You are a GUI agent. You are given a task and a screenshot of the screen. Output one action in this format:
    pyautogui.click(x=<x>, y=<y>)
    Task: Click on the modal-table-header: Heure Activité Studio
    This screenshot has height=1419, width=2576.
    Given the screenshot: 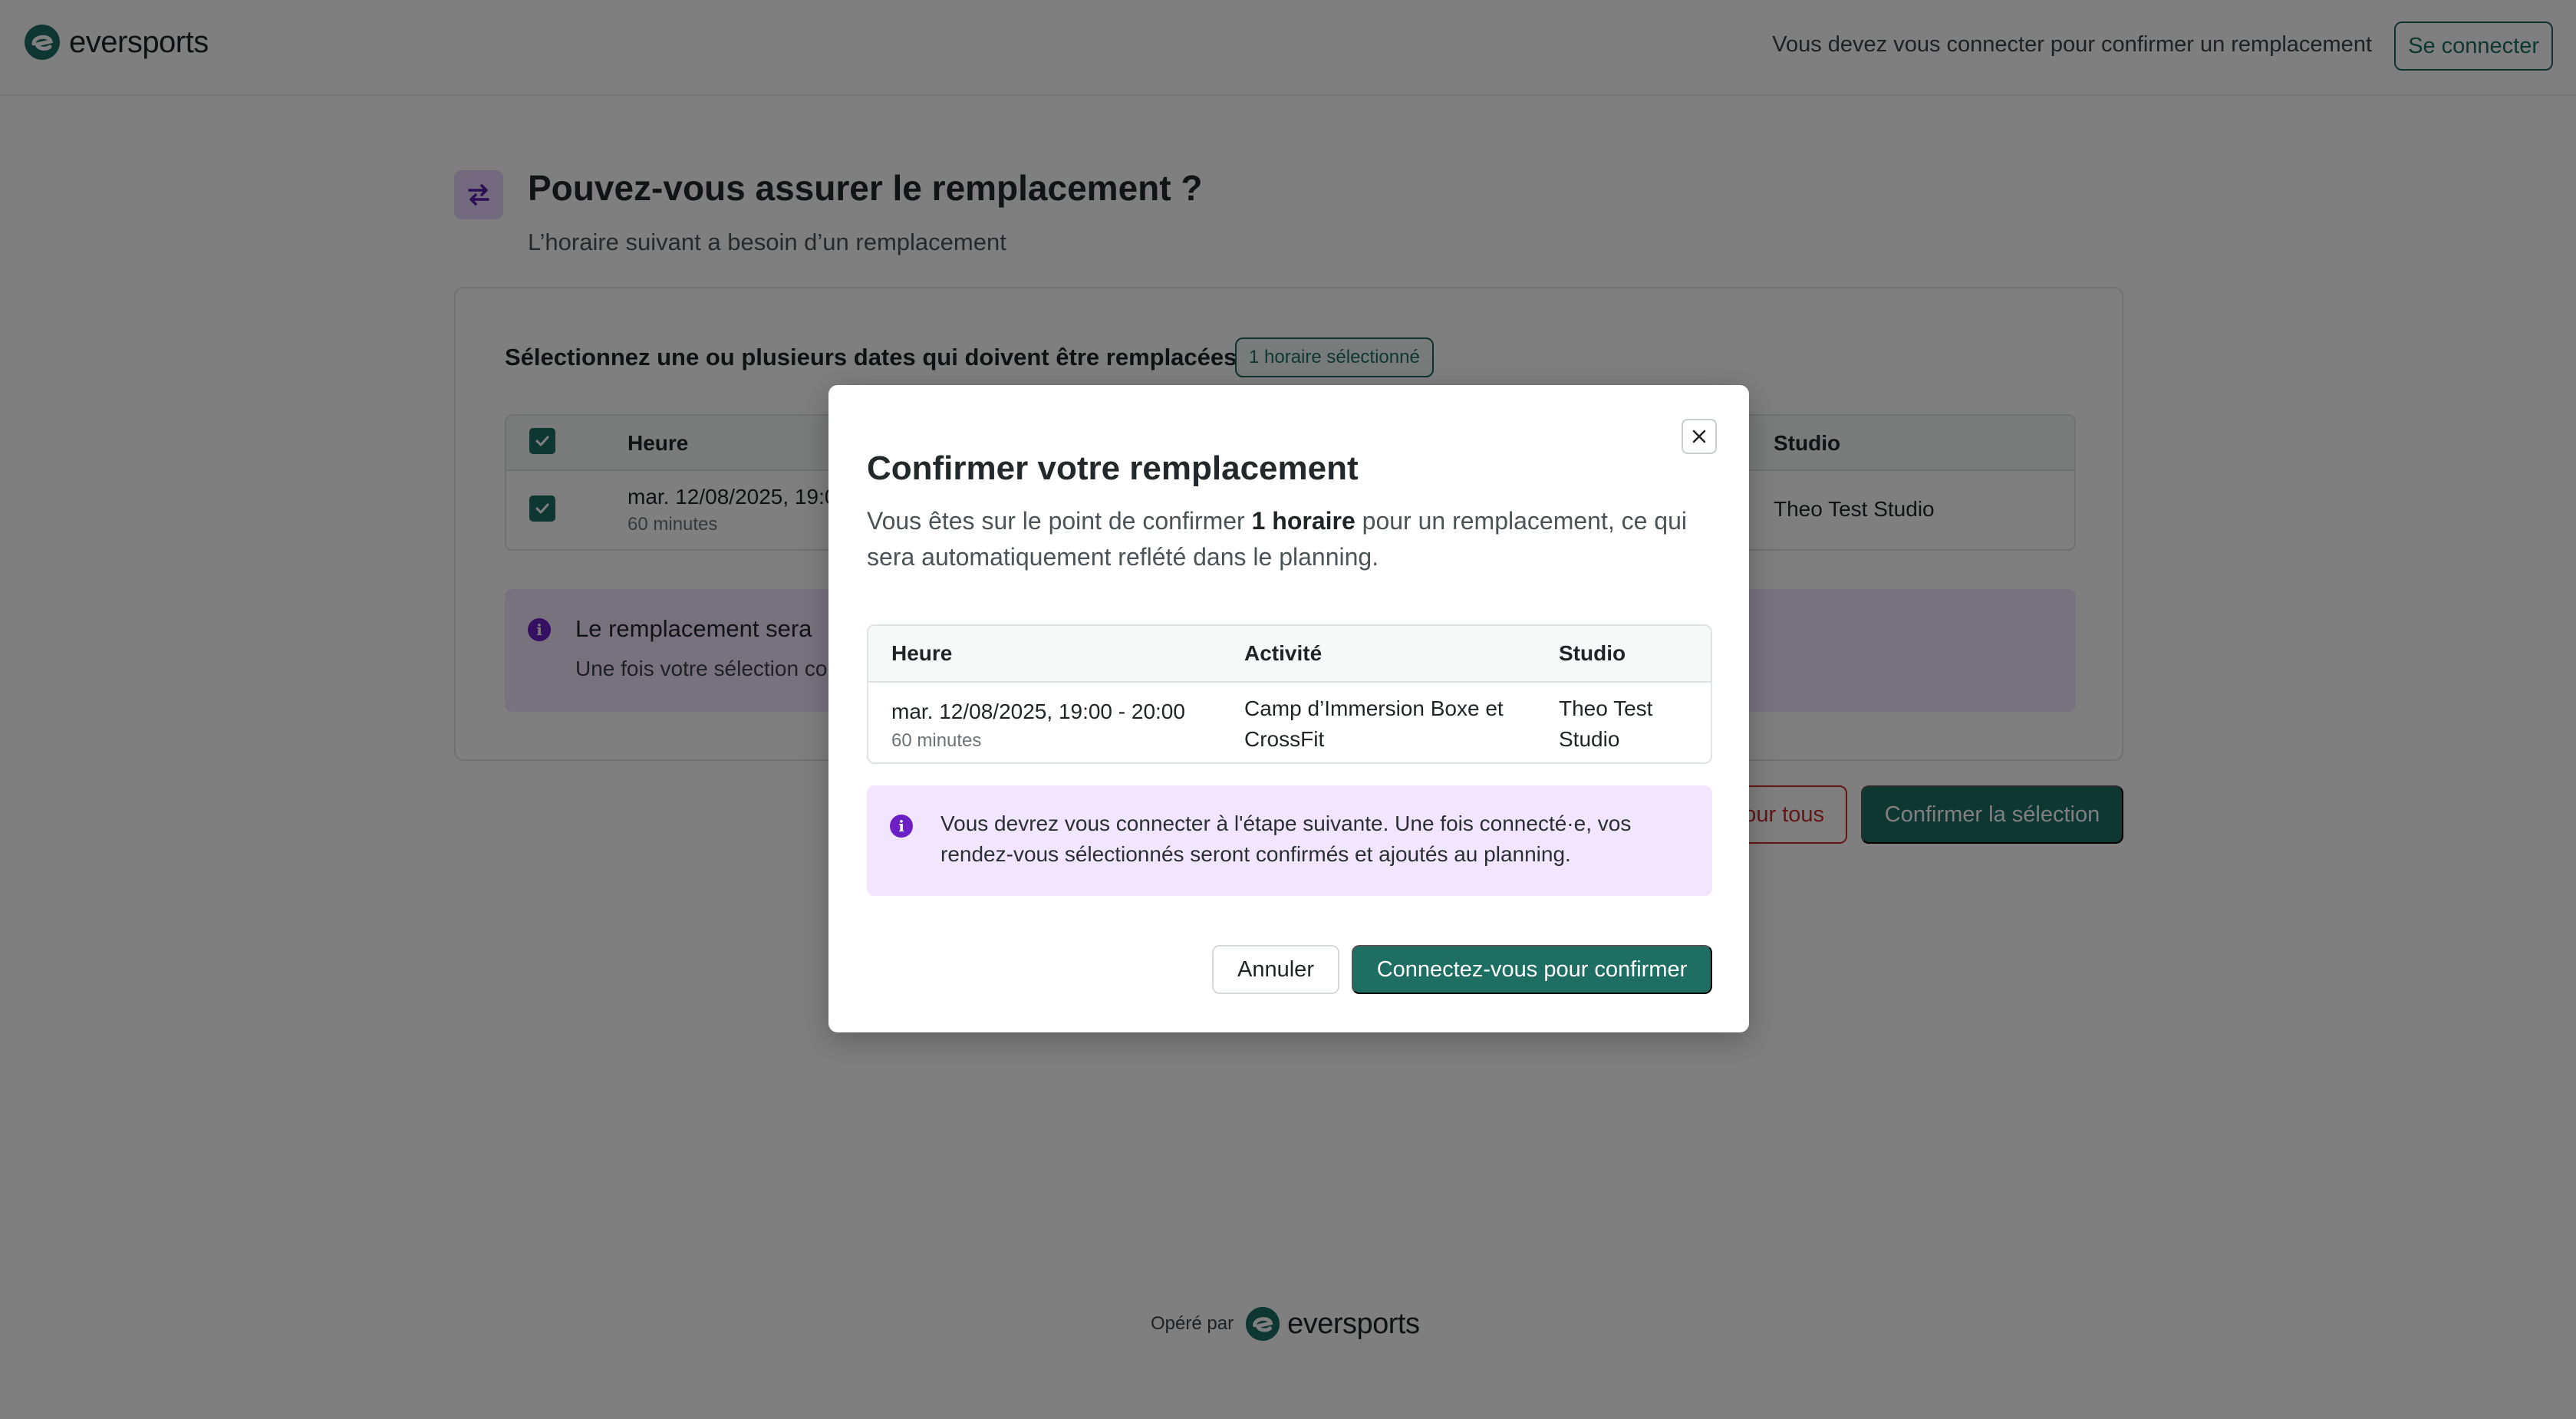 What is the action you would take?
    pyautogui.click(x=1289, y=655)
    